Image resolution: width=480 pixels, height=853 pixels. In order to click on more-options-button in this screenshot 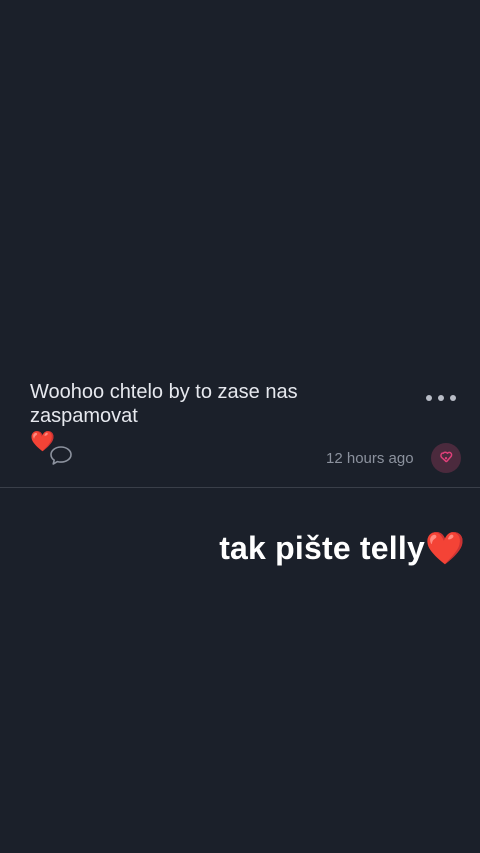, I will do `click(441, 398)`.